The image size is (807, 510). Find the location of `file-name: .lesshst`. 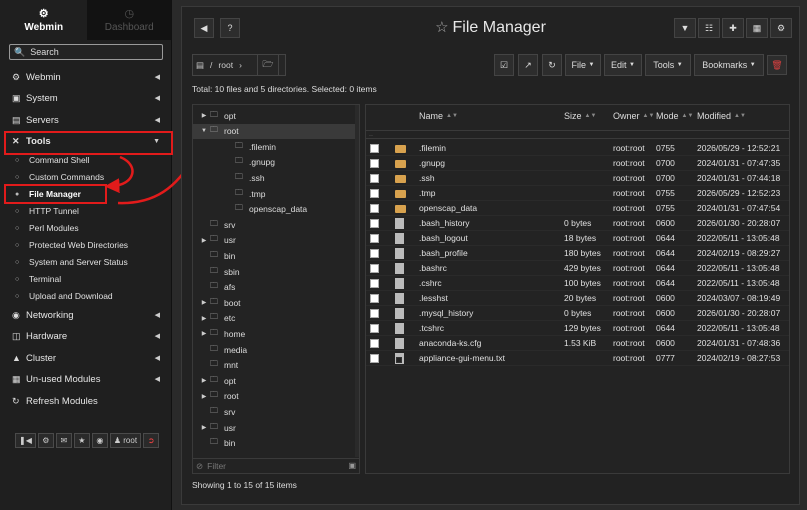

file-name: .lesshst is located at coordinates (433, 298).